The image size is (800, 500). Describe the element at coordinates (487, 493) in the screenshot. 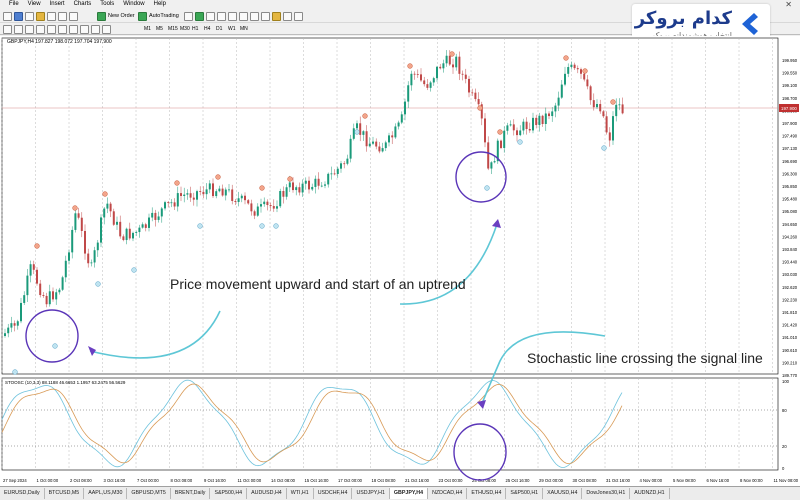

I see `chart-tab: ETHUSD,H4` at that location.